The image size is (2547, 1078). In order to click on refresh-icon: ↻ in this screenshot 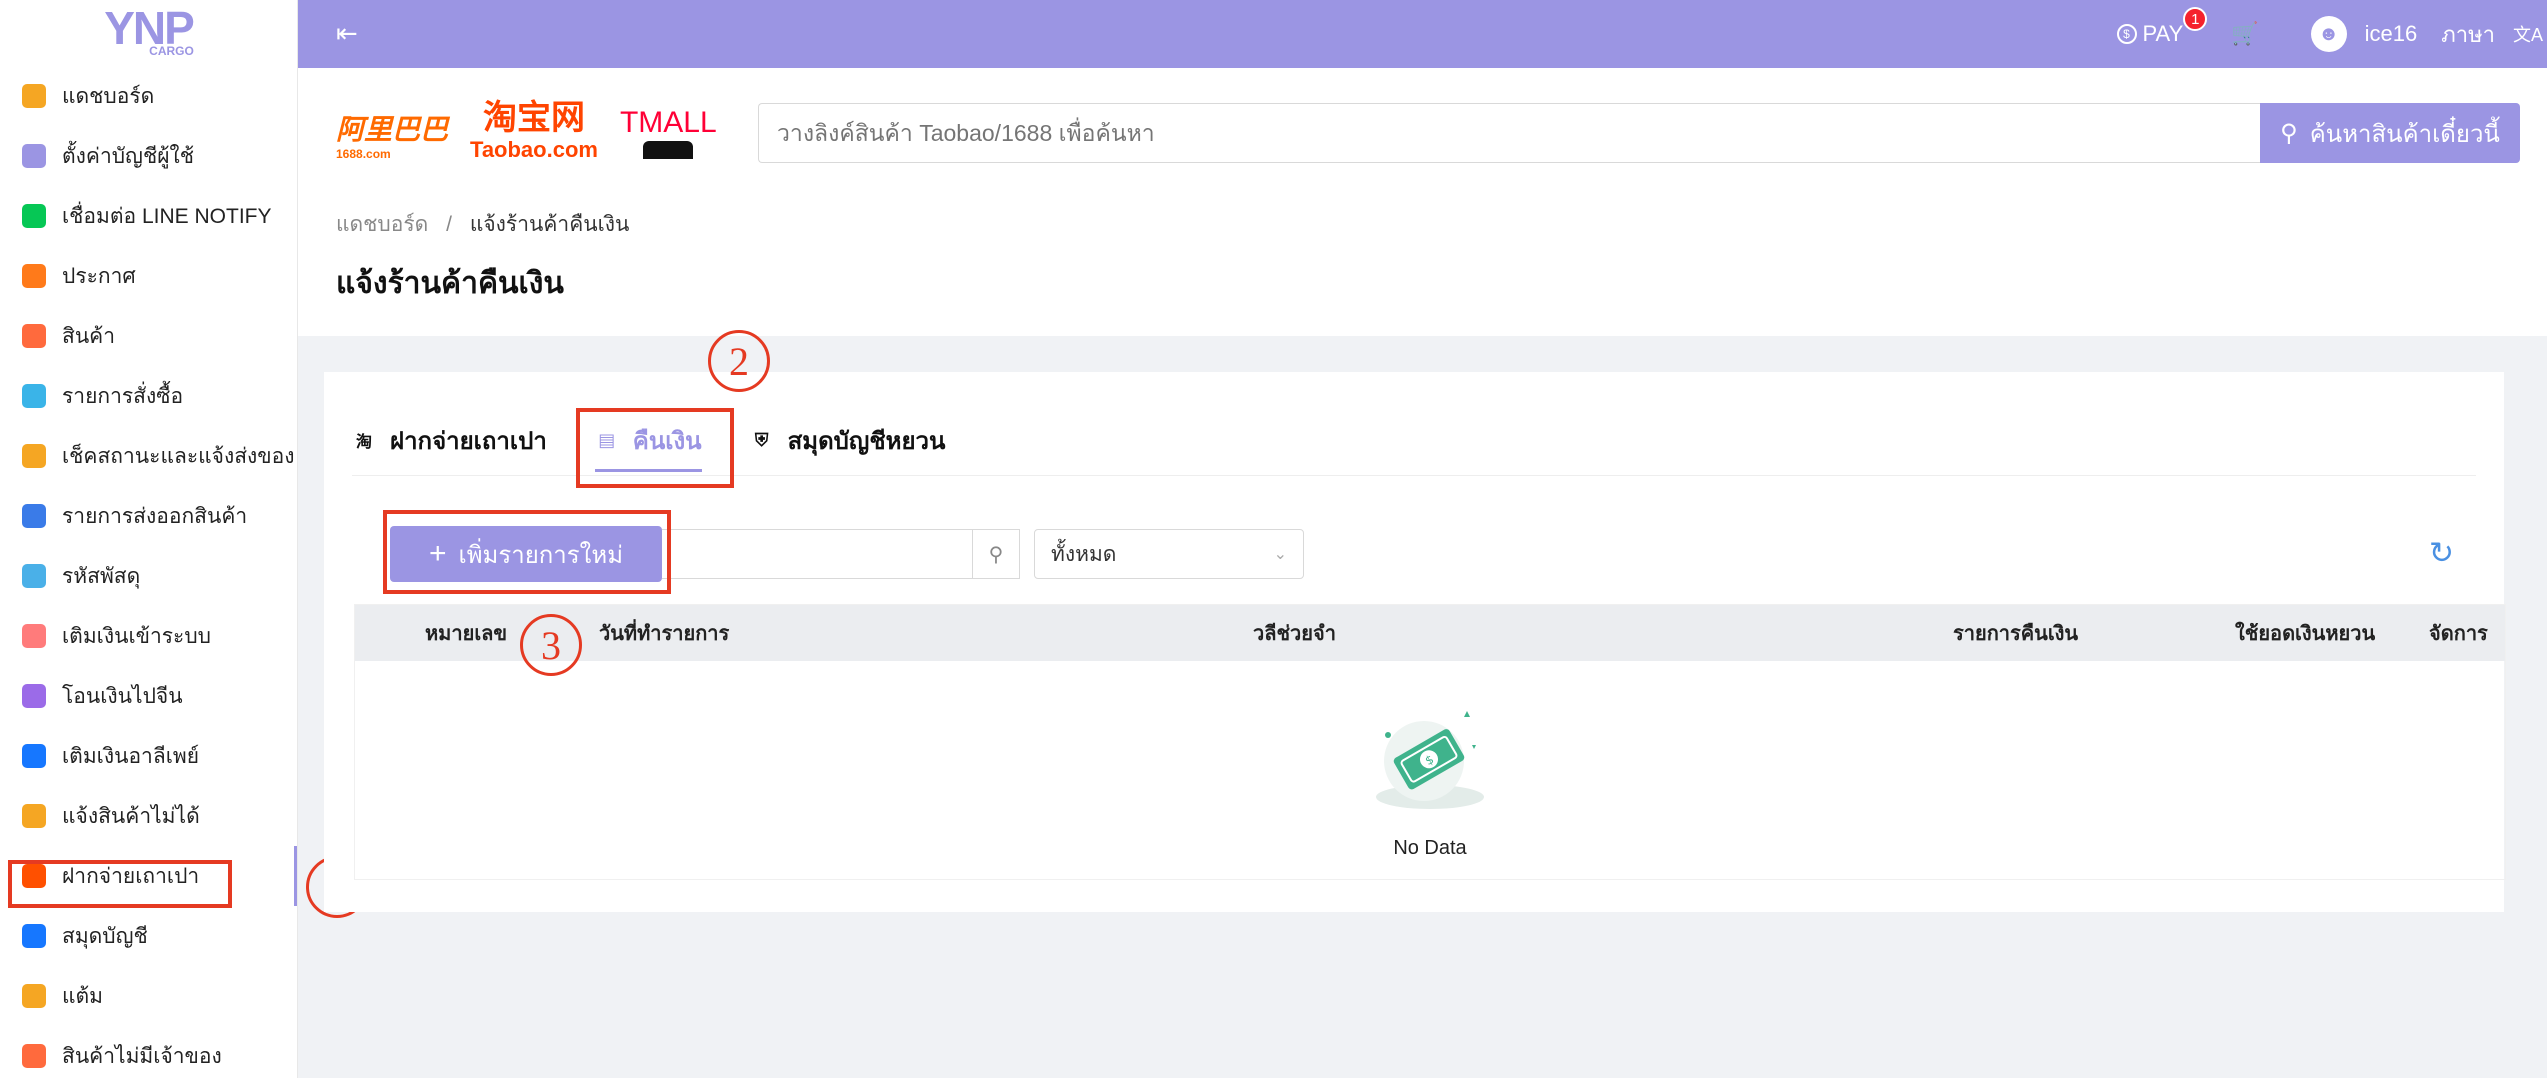, I will do `click(2441, 553)`.